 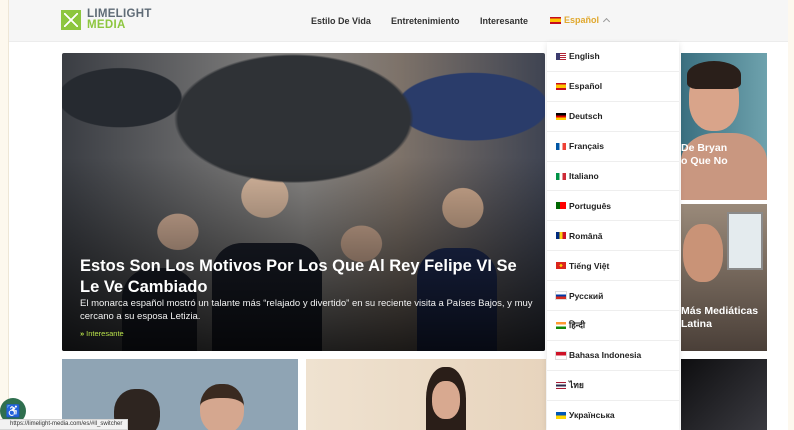 What do you see at coordinates (561, 325) in the screenshot?
I see `india-flag-icon` at bounding box center [561, 325].